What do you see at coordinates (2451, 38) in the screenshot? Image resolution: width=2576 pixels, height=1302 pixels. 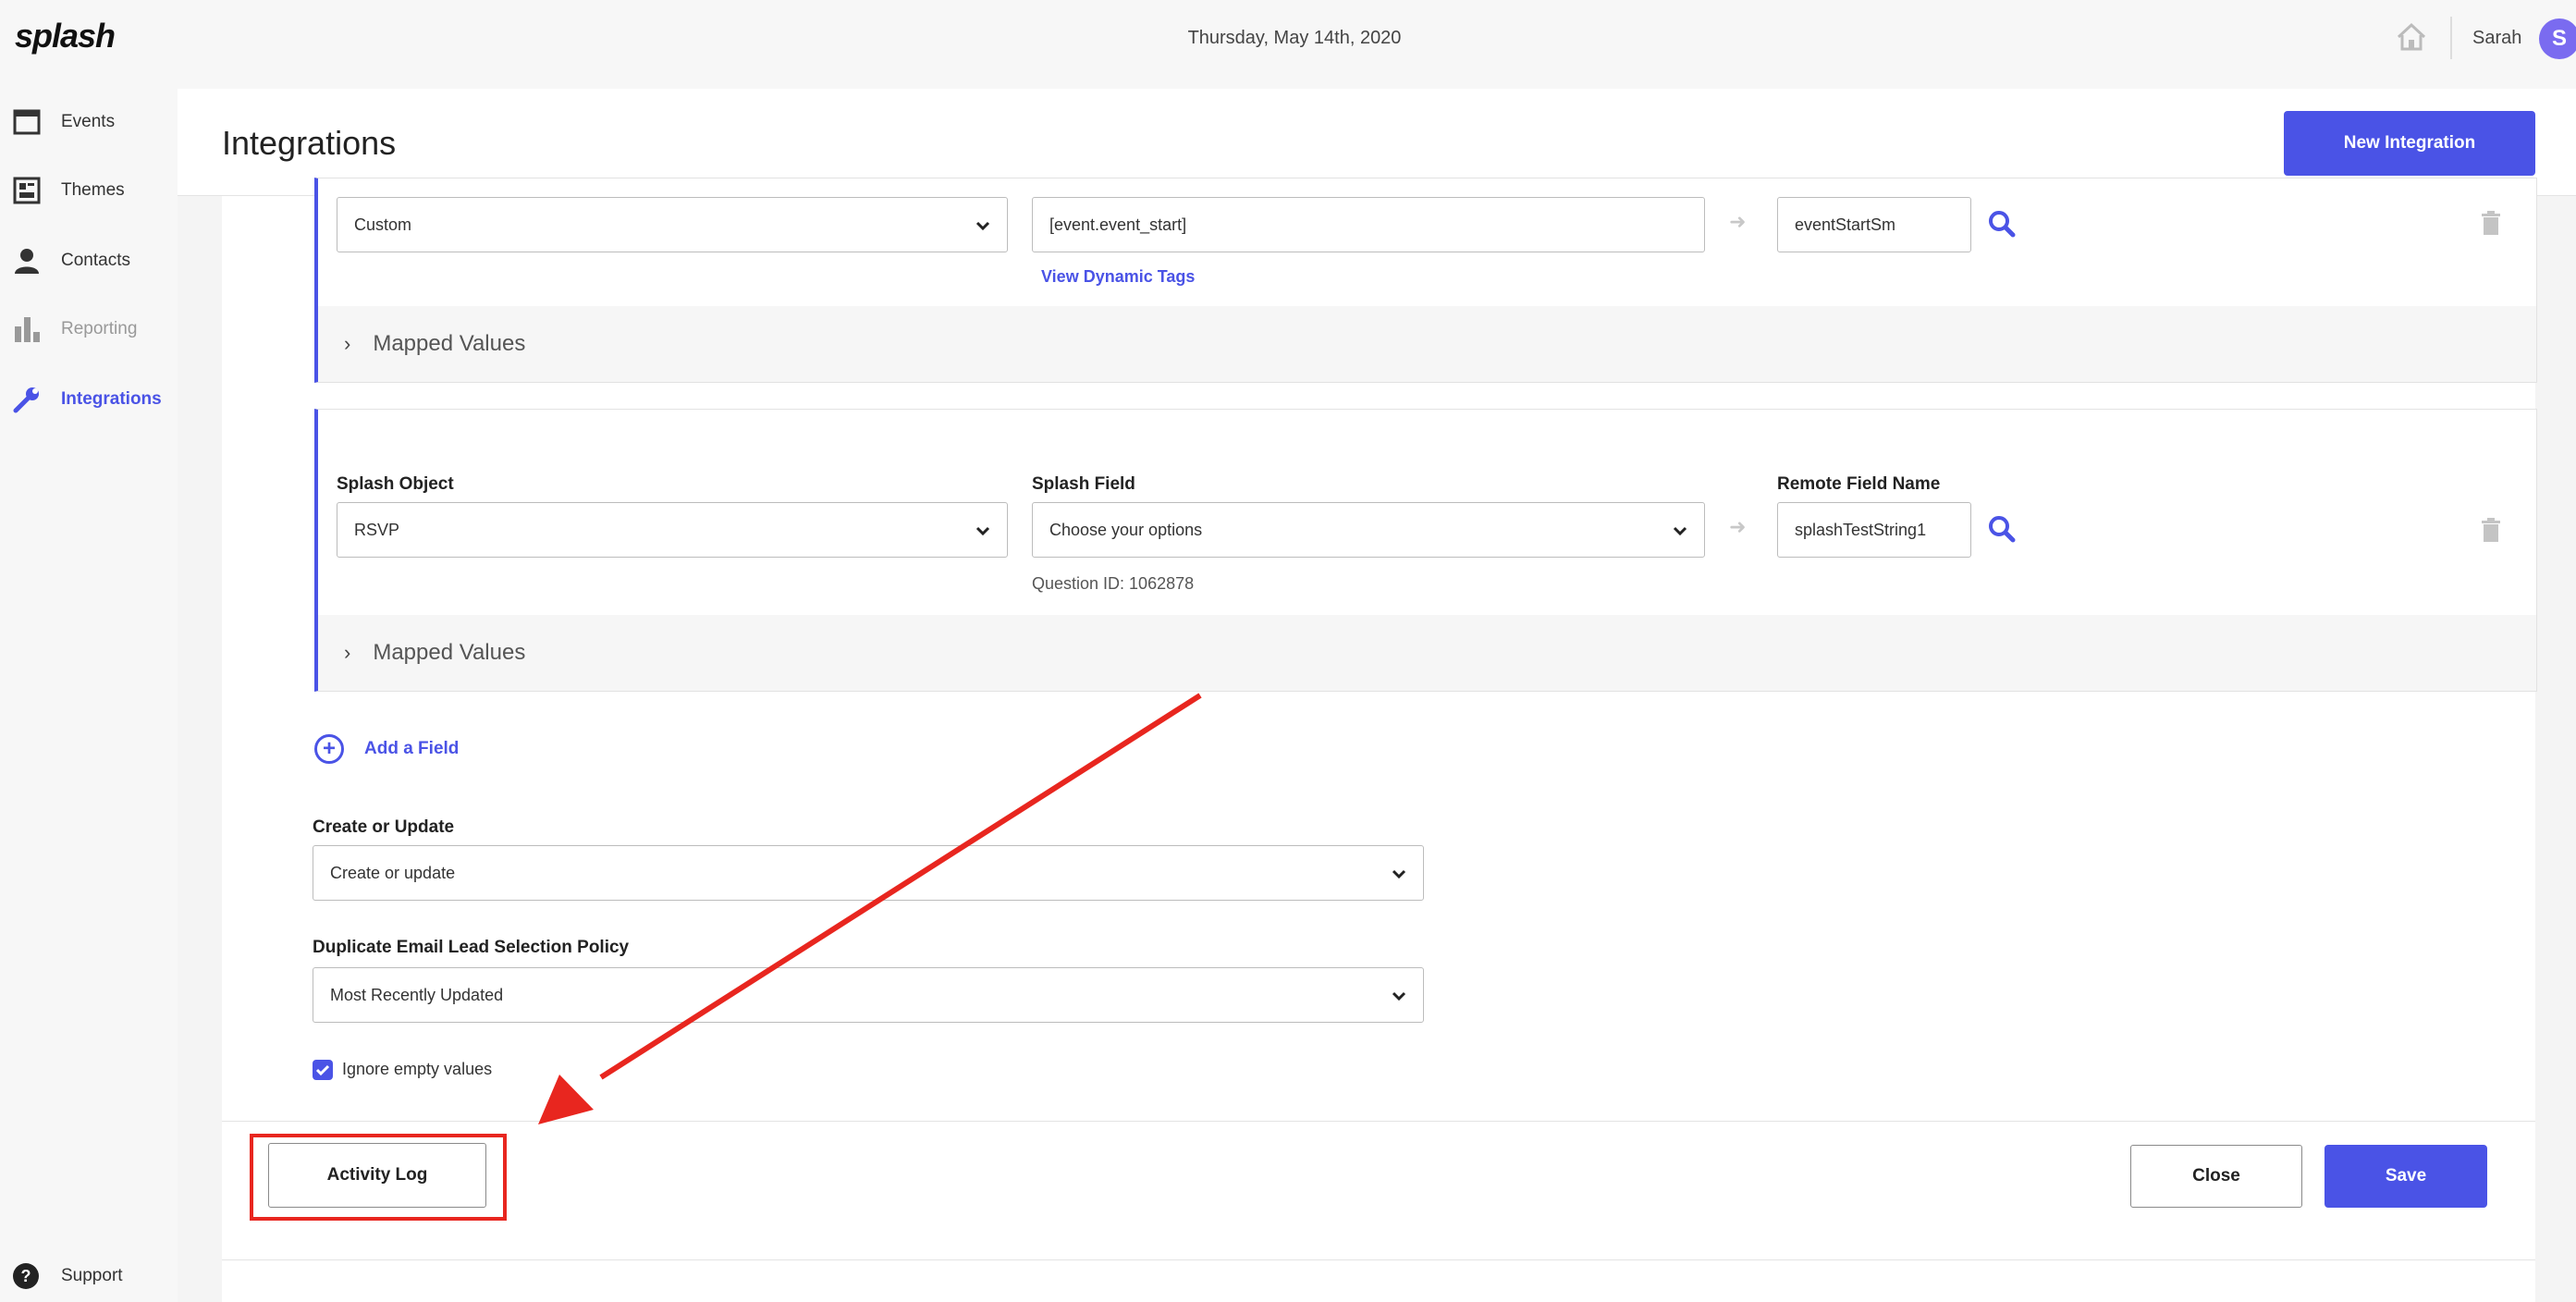 I see `topbar-divider` at bounding box center [2451, 38].